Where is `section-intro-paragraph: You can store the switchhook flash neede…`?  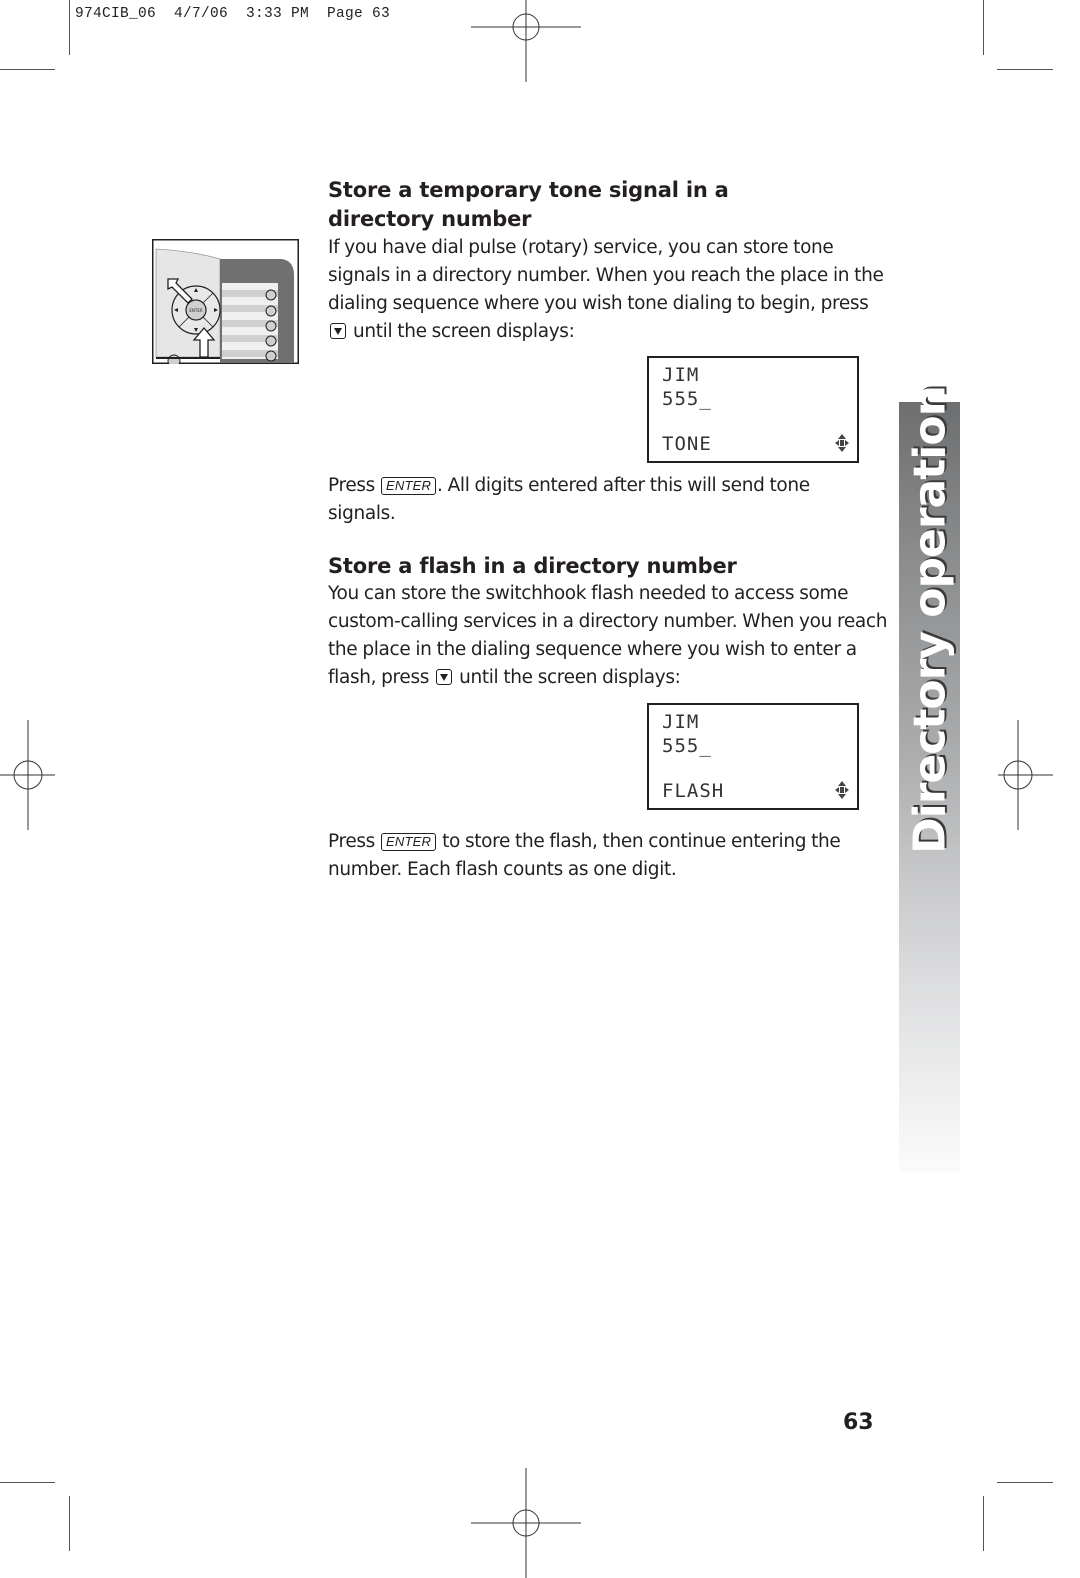
section-intro-paragraph: You can store the switchhook flash neede… is located at coordinates (608, 636).